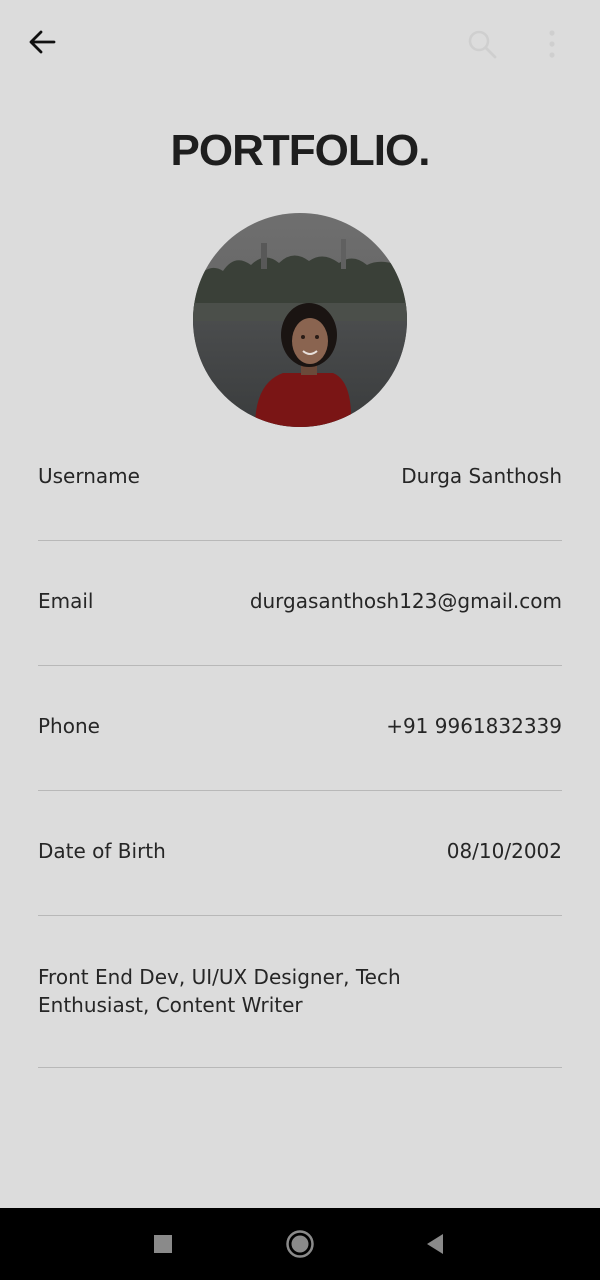 The height and width of the screenshot is (1280, 600). Describe the element at coordinates (66, 601) in the screenshot. I see `email-label: Email` at that location.